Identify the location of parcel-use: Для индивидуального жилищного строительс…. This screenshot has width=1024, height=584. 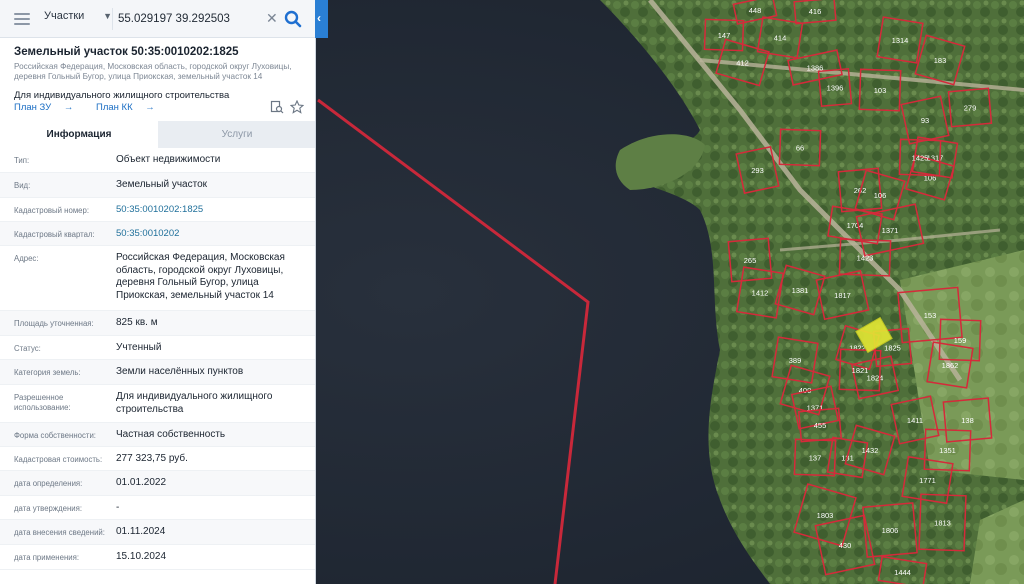
(122, 95).